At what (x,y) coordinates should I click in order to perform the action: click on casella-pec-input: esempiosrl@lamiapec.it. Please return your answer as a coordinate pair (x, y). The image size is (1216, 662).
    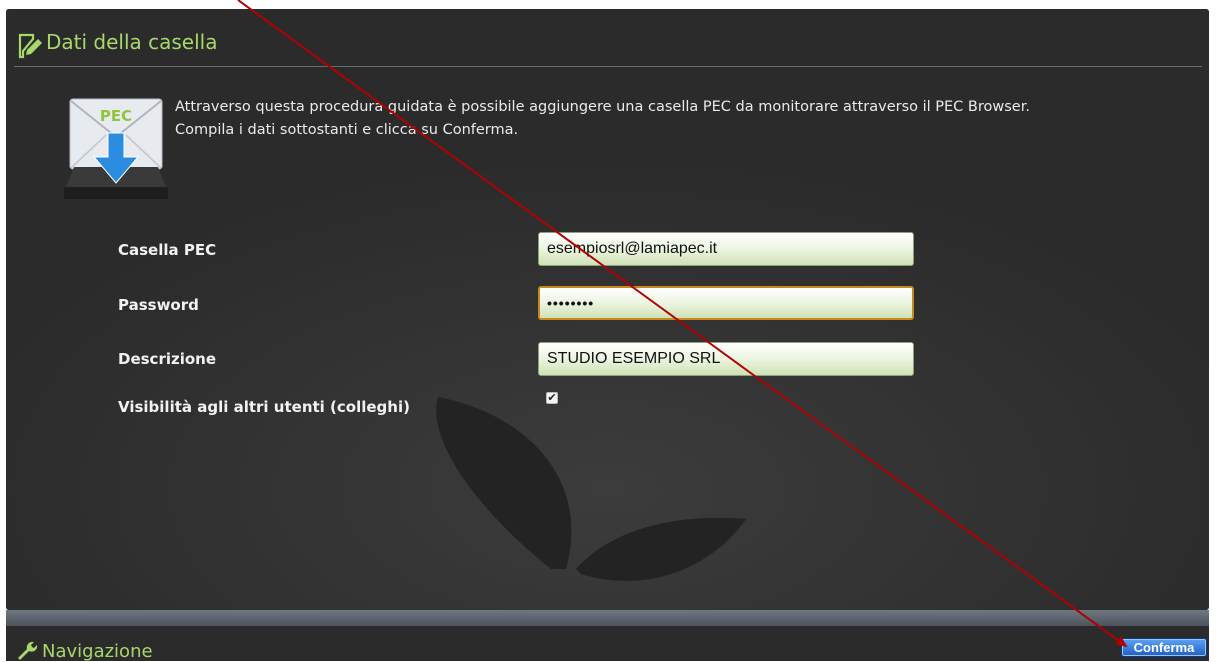
    Looking at the image, I should click on (726, 249).